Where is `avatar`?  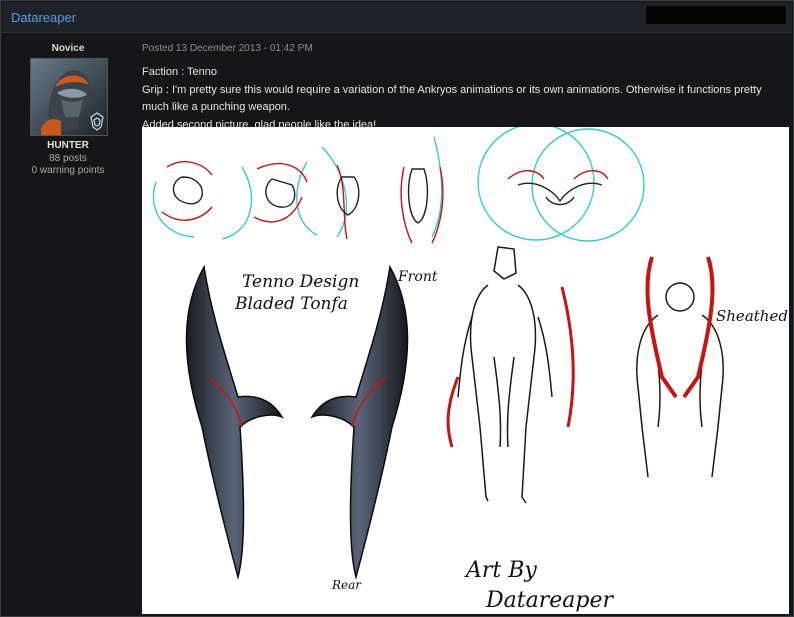 avatar is located at coordinates (69, 97).